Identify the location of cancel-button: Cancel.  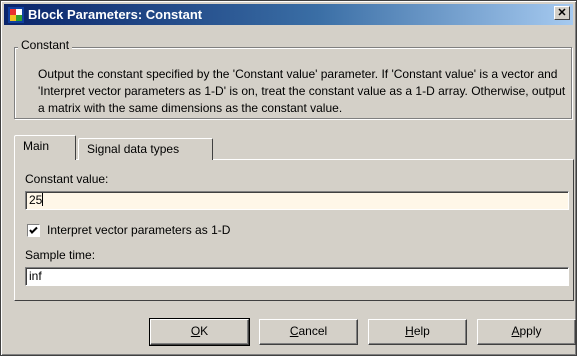
(308, 332).